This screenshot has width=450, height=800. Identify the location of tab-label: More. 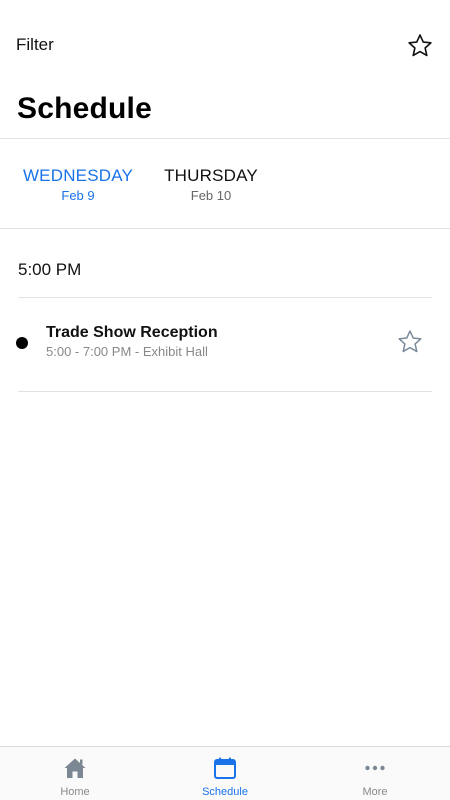
(375, 792).